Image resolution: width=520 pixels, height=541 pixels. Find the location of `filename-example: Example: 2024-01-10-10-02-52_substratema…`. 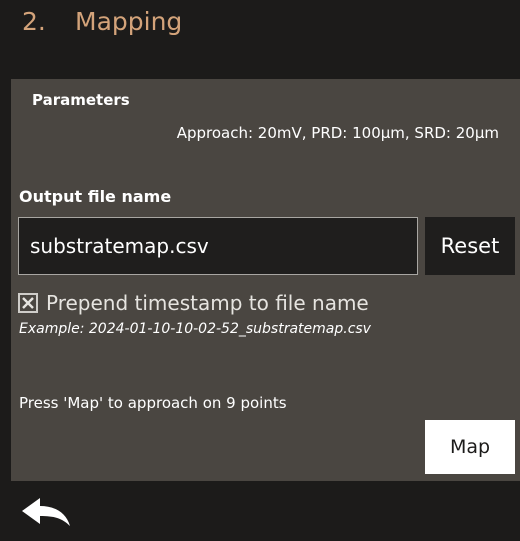

filename-example: Example: 2024-01-10-10-02-52_substratema… is located at coordinates (195, 329).